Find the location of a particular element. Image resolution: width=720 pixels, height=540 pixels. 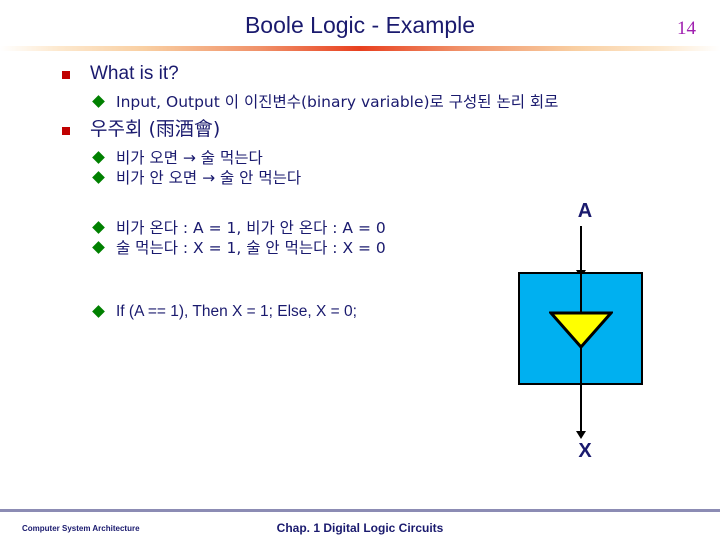

output-wire is located at coordinates (581, 411).